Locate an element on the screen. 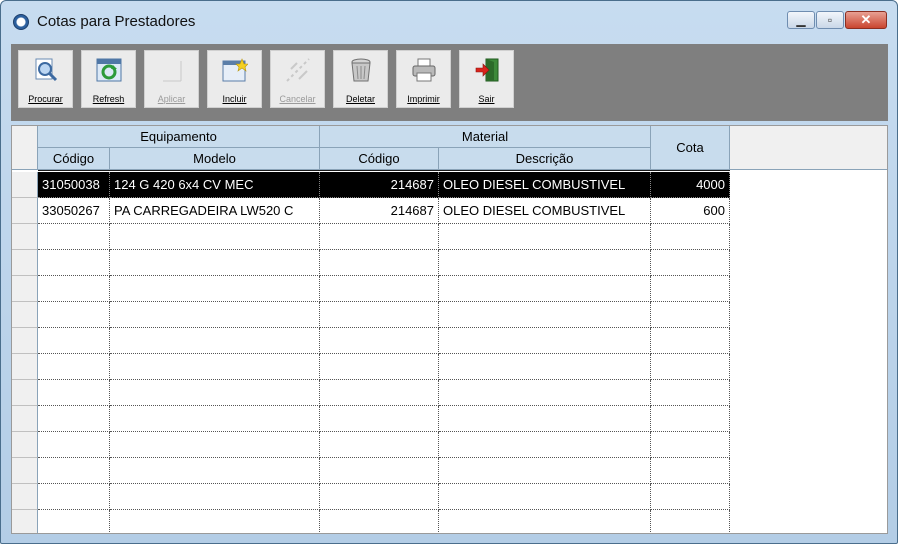 This screenshot has width=900, height=546. column-header-eq-modelo: Modelo is located at coordinates (215, 159).